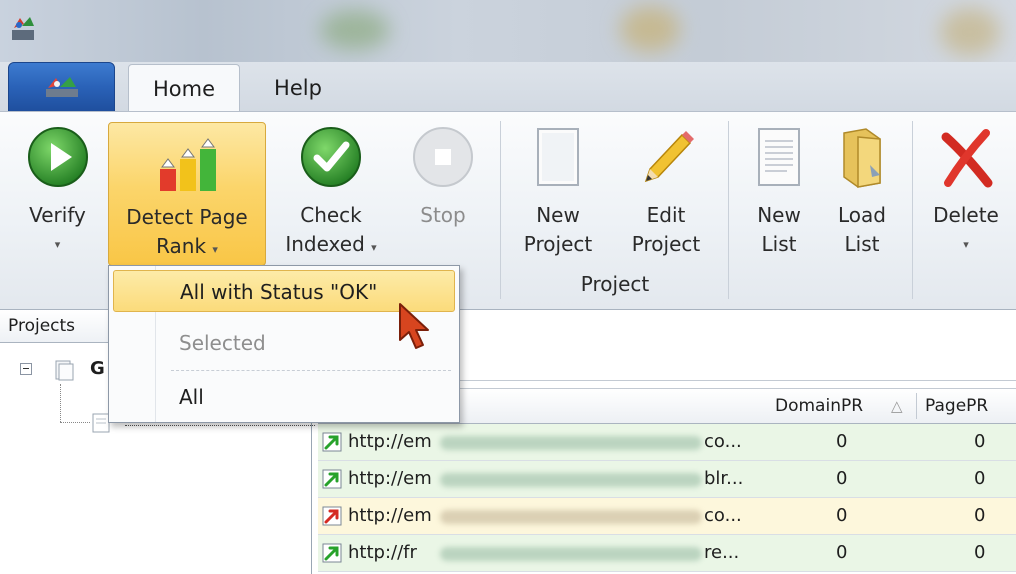 The width and height of the screenshot is (1016, 574). What do you see at coordinates (666, 215) in the screenshot?
I see `edit-project-label-1: Edit` at bounding box center [666, 215].